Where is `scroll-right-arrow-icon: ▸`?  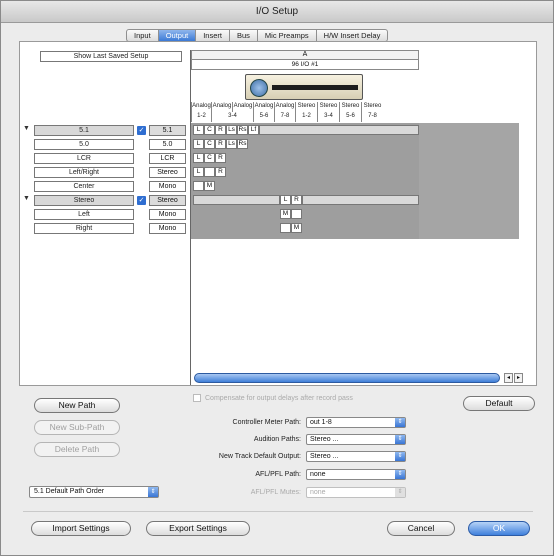 scroll-right-arrow-icon: ▸ is located at coordinates (518, 378).